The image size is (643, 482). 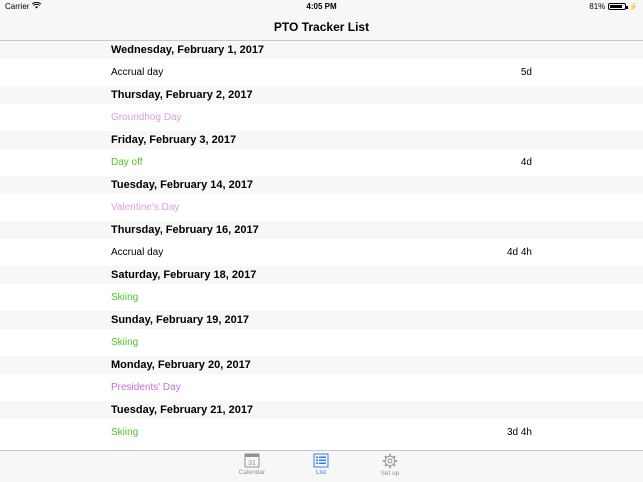 I want to click on tab-setup: Set up, so click(x=390, y=465).